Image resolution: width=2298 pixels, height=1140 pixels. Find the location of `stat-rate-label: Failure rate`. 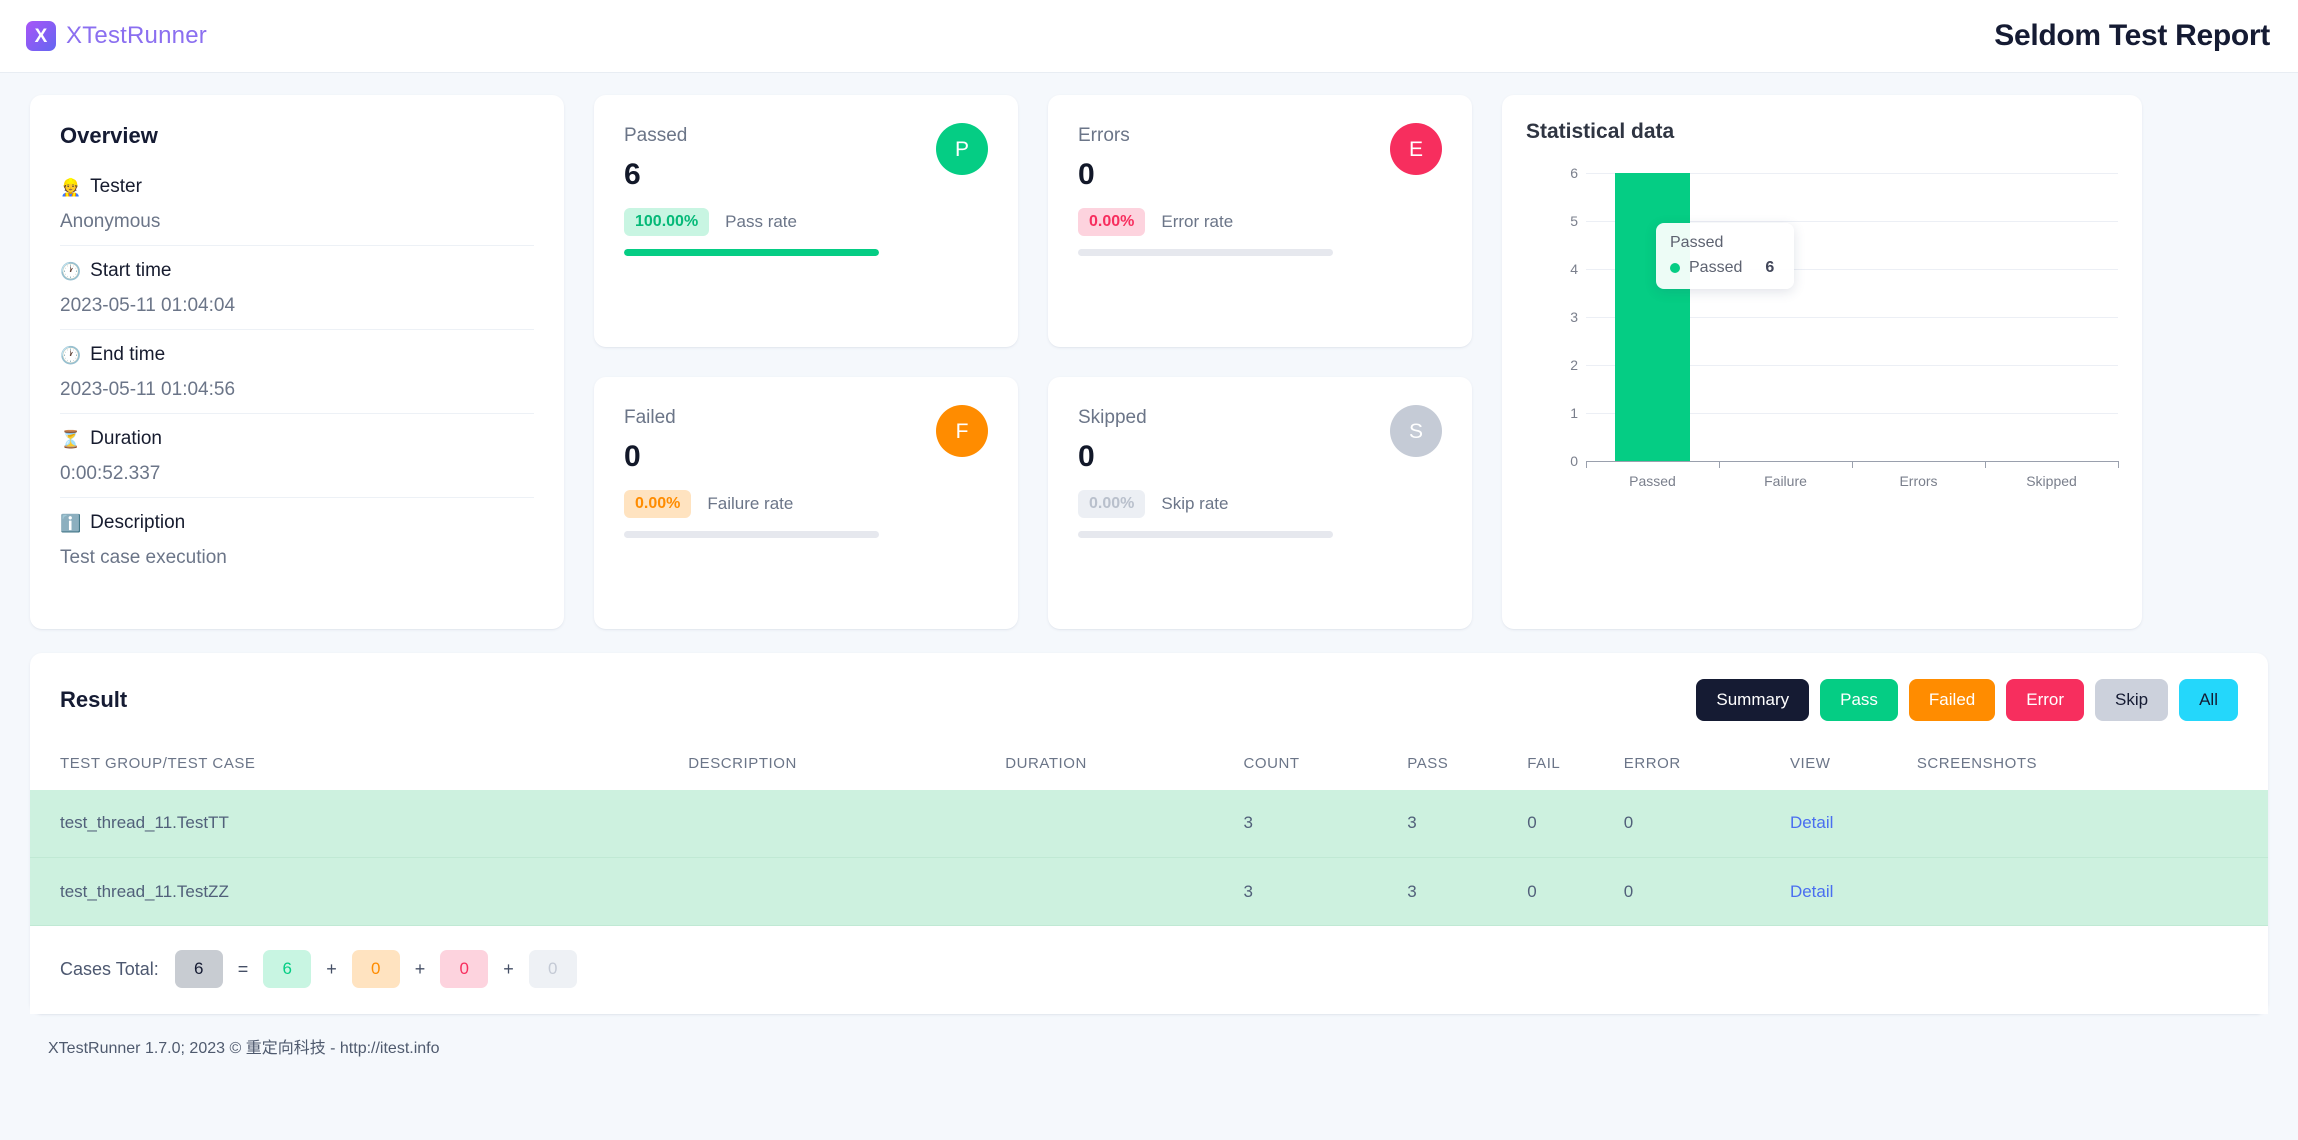

stat-rate-label: Failure rate is located at coordinates (750, 503).